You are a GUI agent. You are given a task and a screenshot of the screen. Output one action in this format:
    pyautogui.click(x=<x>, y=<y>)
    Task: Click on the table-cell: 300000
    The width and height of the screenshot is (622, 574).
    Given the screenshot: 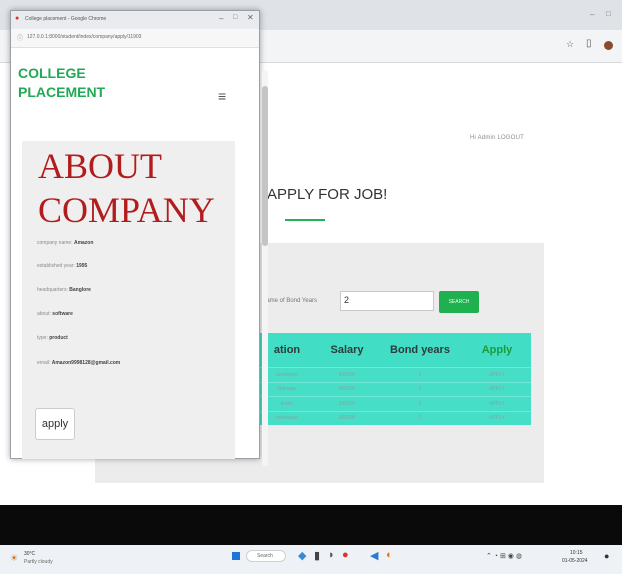 What is the action you would take?
    pyautogui.click(x=347, y=403)
    